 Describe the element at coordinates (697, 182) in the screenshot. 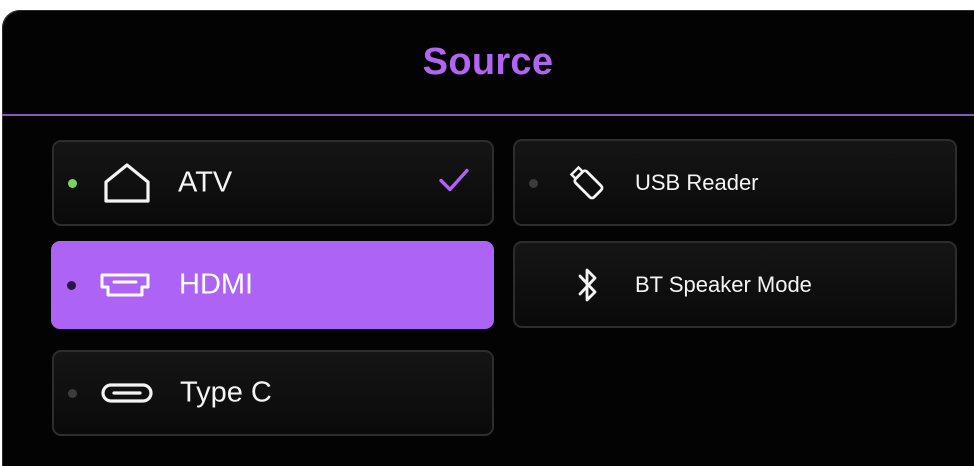

I see `source-item-label: USB Reader` at that location.